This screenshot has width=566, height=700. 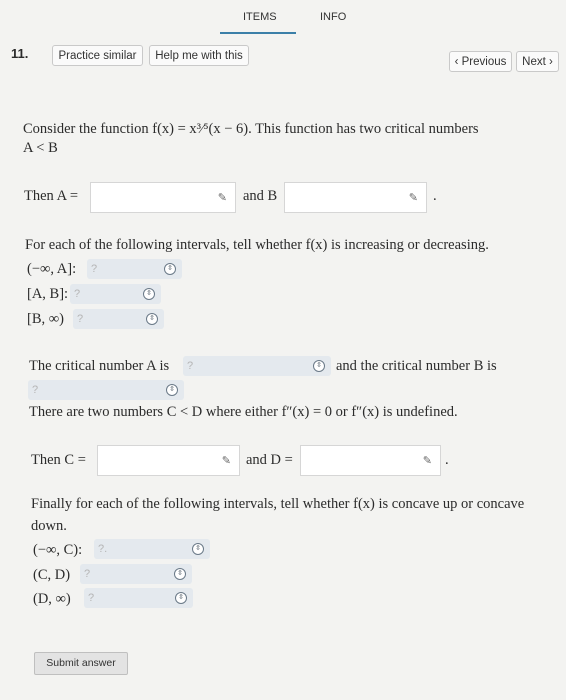 What do you see at coordinates (258, 33) in the screenshot?
I see `active-tab-indicator` at bounding box center [258, 33].